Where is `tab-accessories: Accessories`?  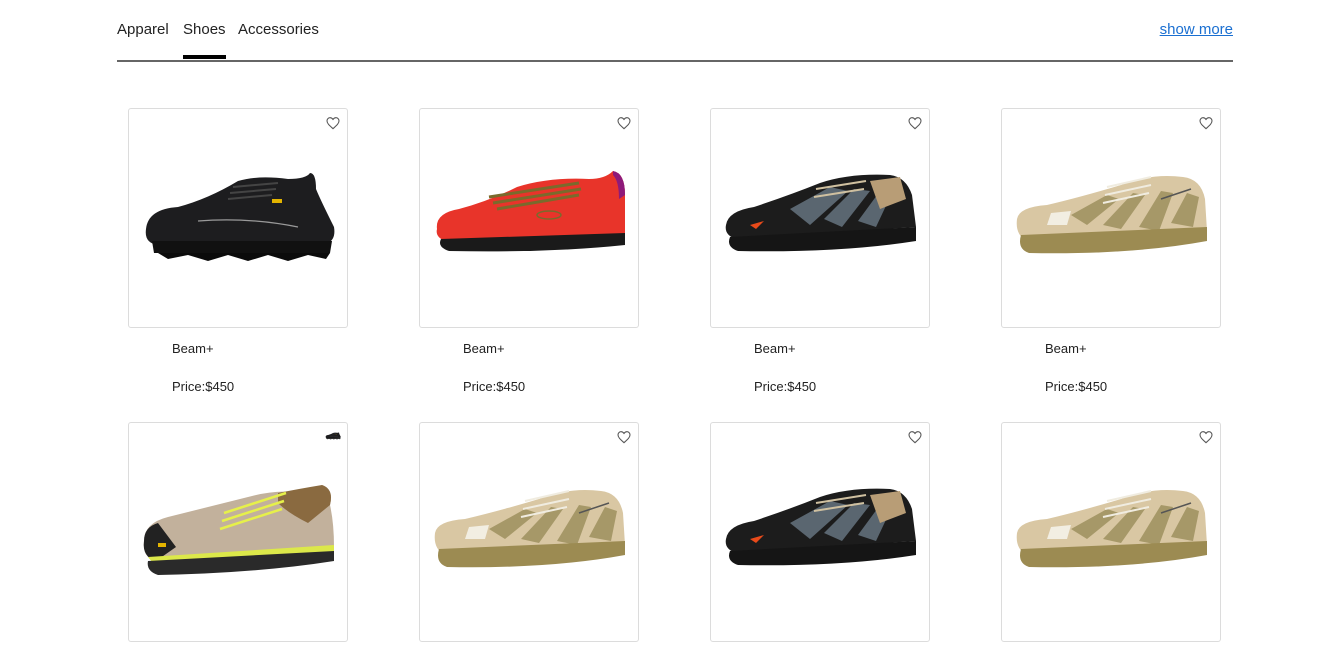 tab-accessories: Accessories is located at coordinates (278, 35).